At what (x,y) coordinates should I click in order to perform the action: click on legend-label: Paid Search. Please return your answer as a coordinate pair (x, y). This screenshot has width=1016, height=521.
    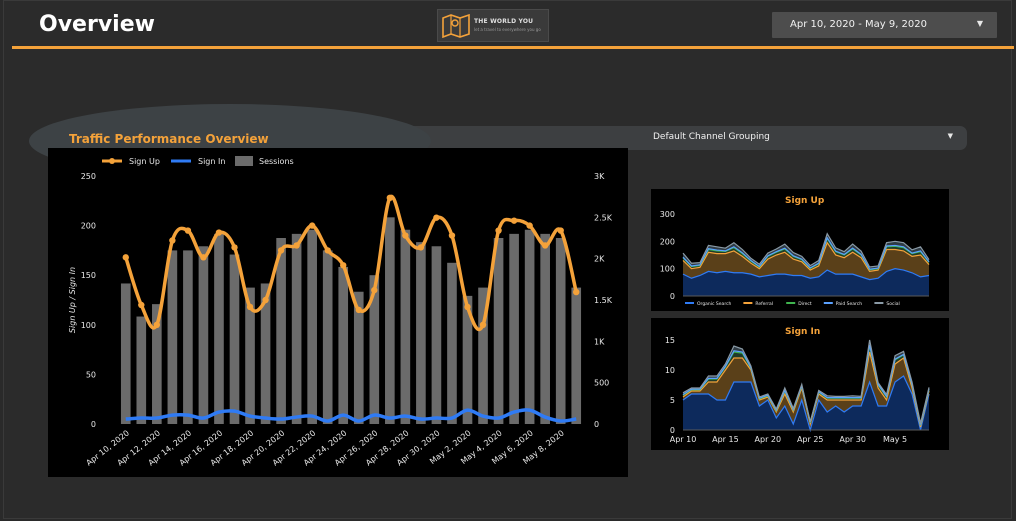
    Looking at the image, I should click on (849, 304).